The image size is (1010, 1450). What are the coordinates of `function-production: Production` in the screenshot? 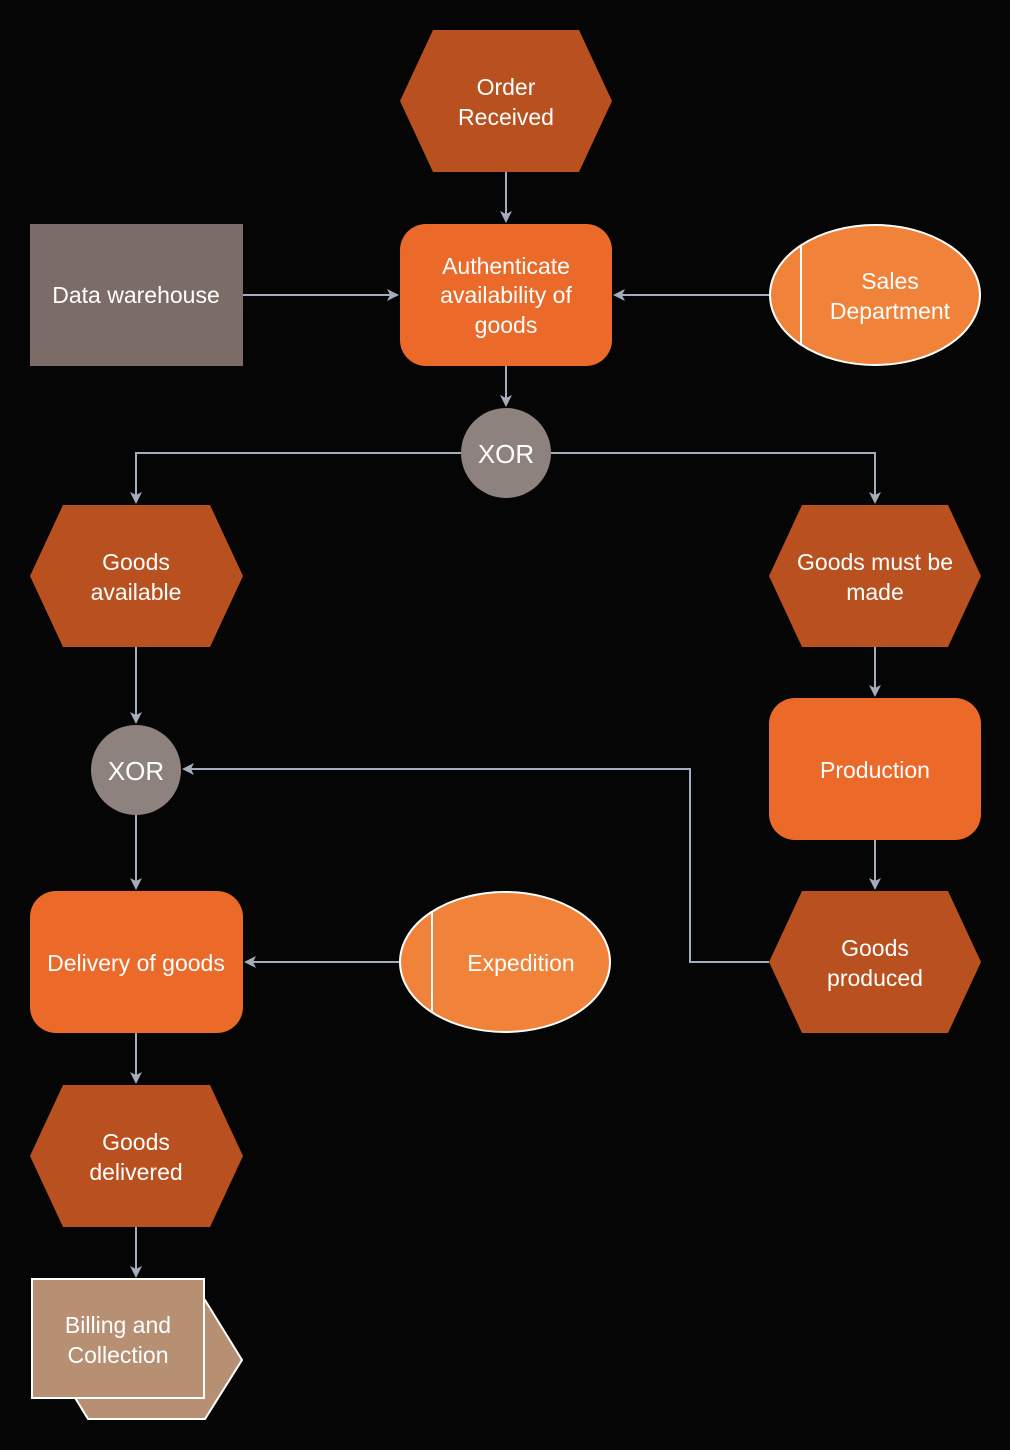 It's located at (875, 769).